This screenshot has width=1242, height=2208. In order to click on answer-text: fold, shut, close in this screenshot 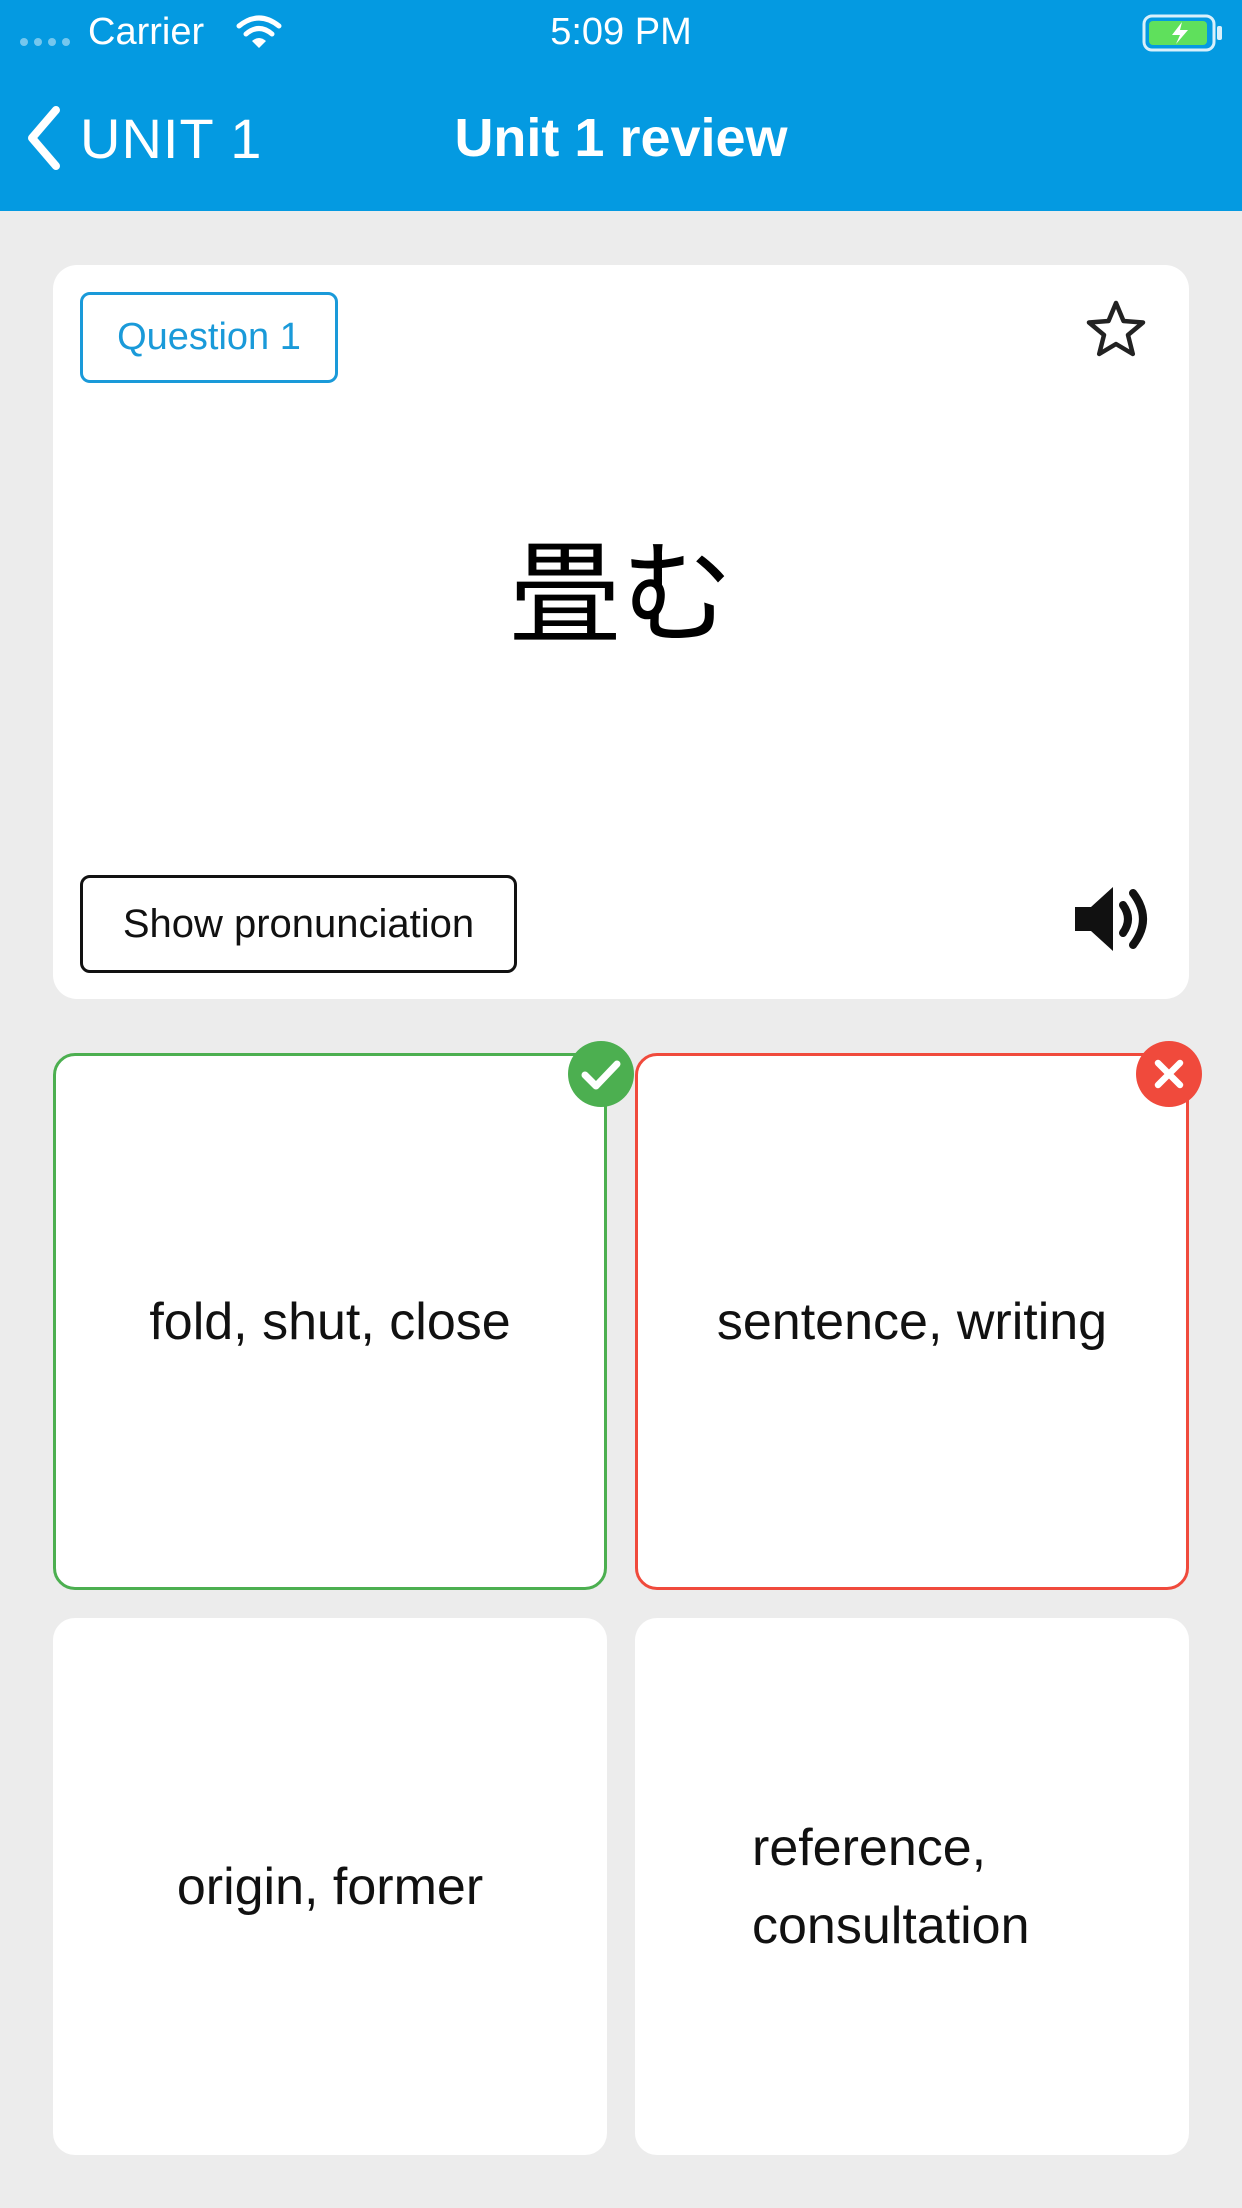, I will do `click(330, 1321)`.